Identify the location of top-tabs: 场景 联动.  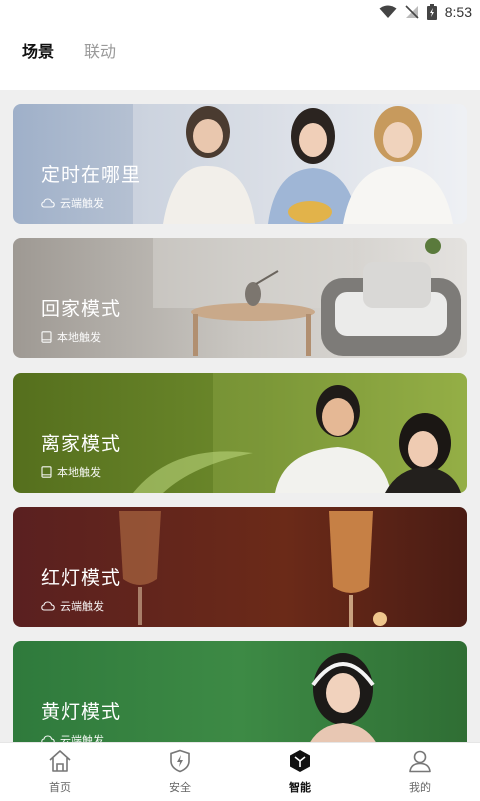
(240, 60).